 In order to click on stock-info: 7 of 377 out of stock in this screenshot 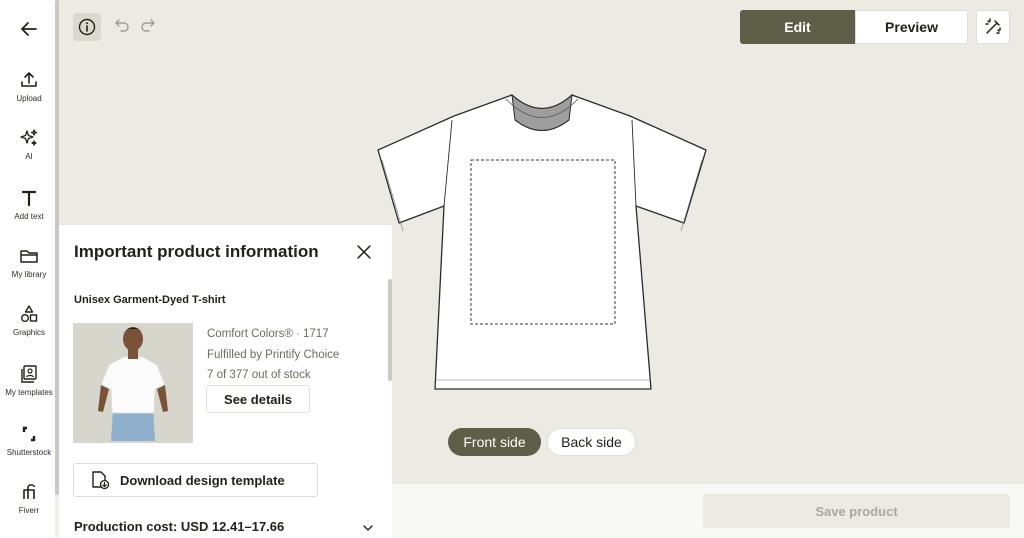, I will do `click(259, 375)`.